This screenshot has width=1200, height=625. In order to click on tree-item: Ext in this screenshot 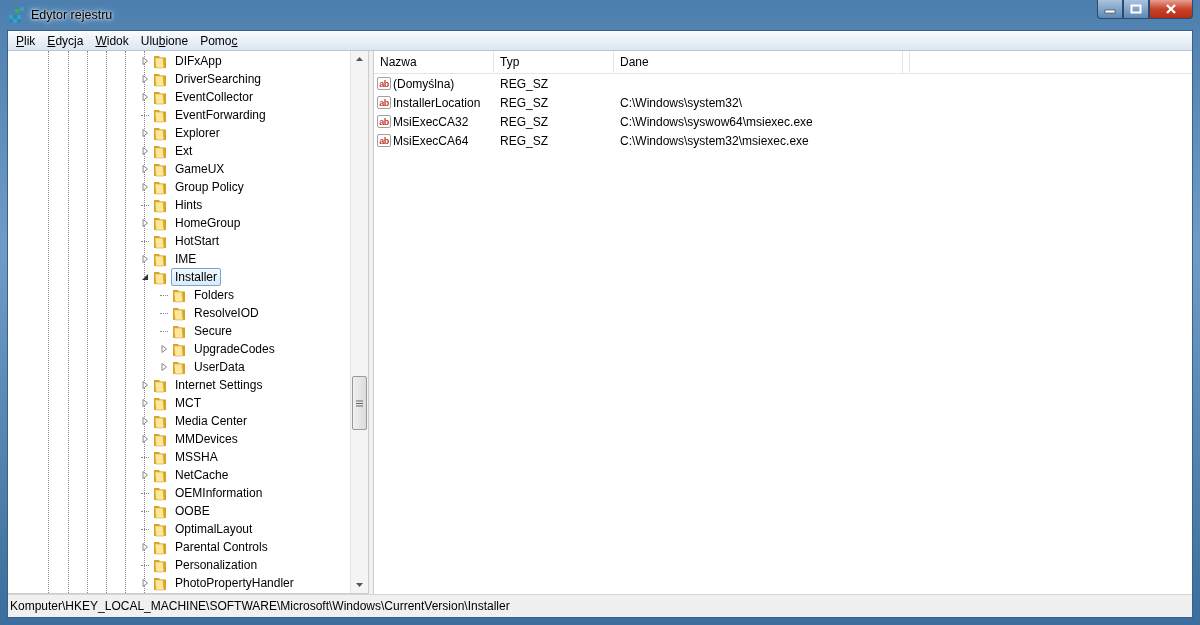, I will do `click(184, 151)`.